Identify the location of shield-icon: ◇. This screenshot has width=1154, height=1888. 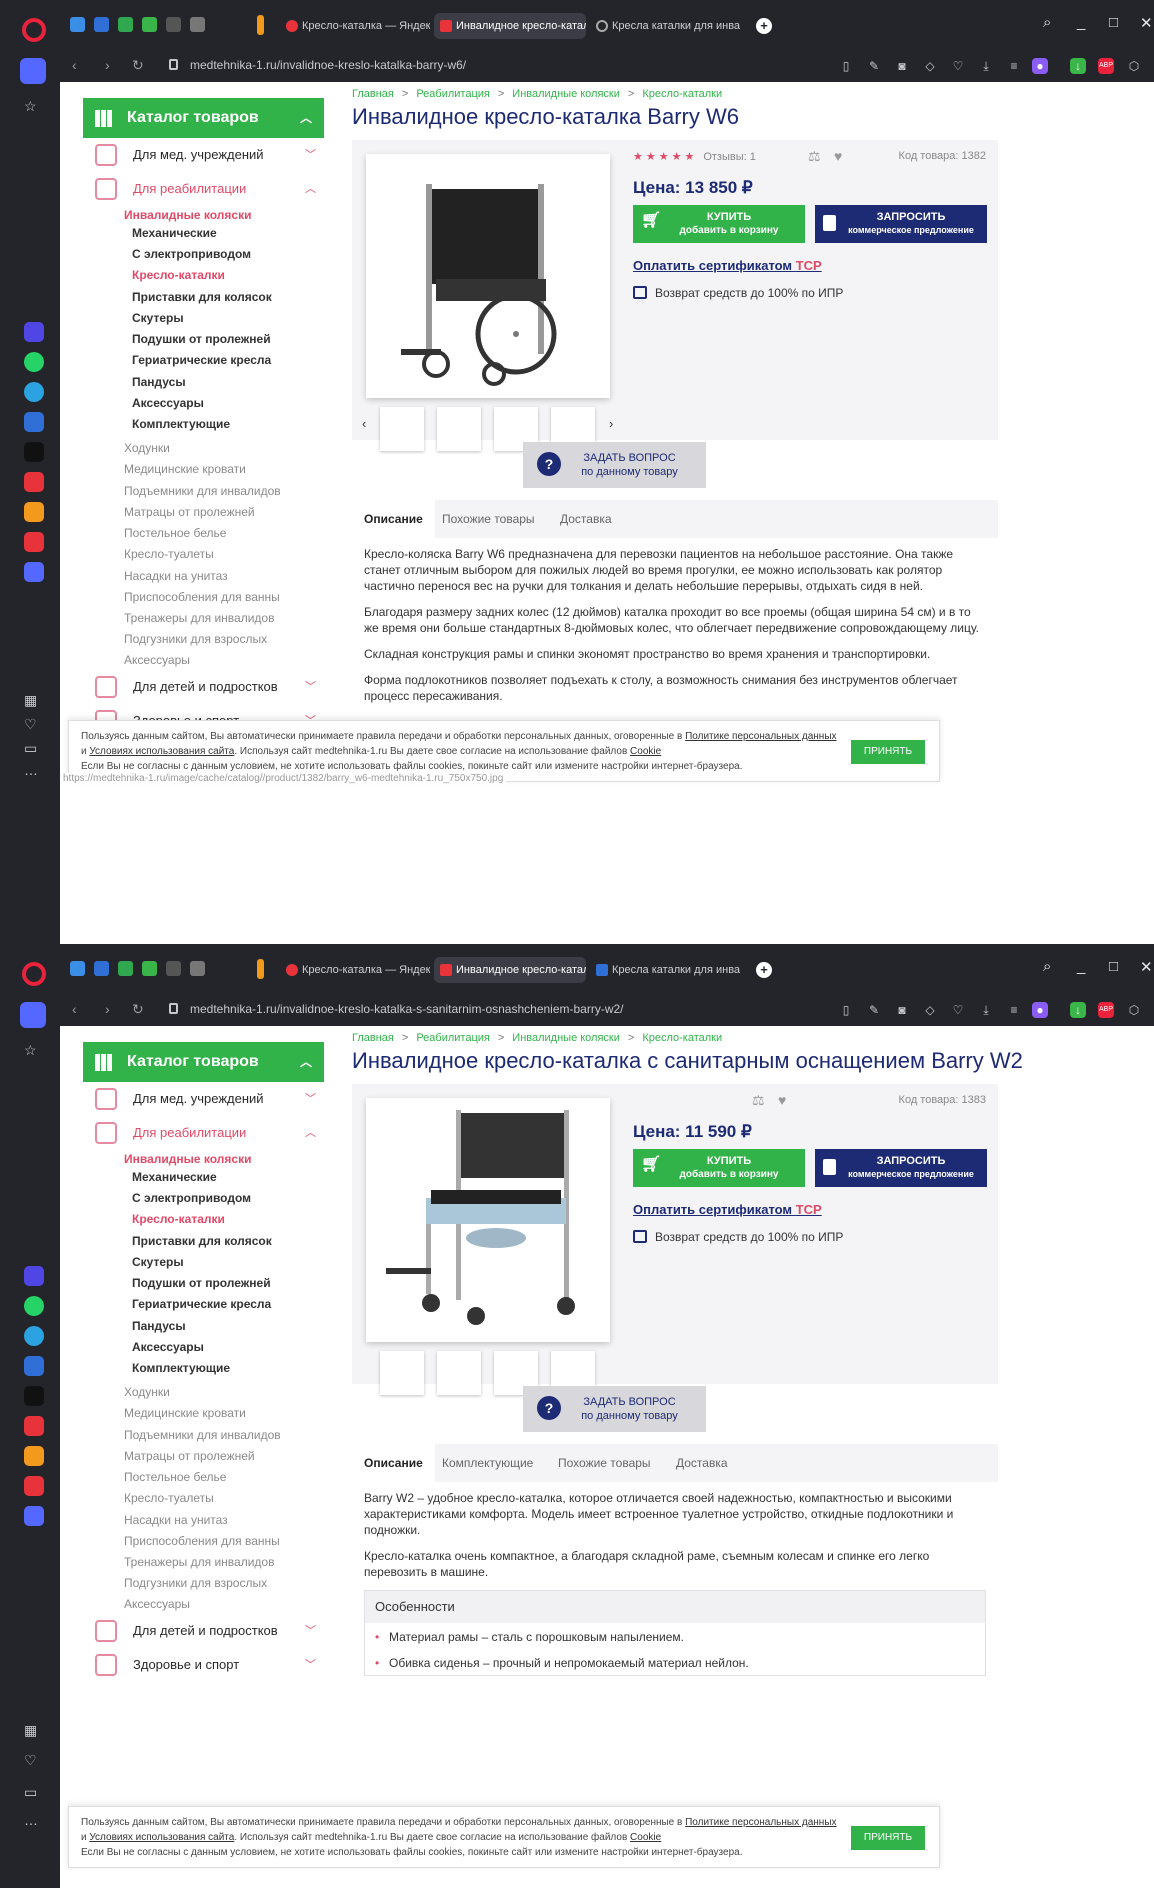
(930, 66).